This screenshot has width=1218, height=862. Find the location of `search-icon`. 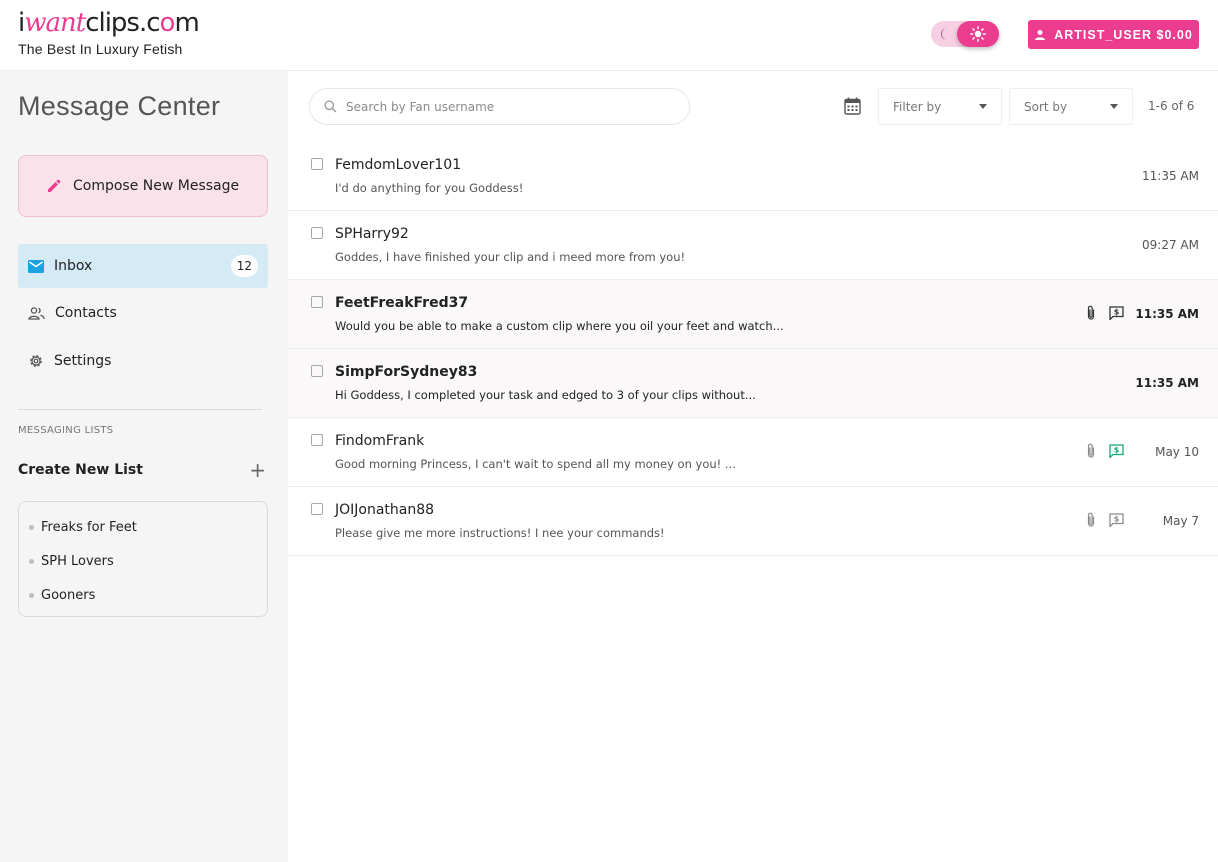

search-icon is located at coordinates (330, 106).